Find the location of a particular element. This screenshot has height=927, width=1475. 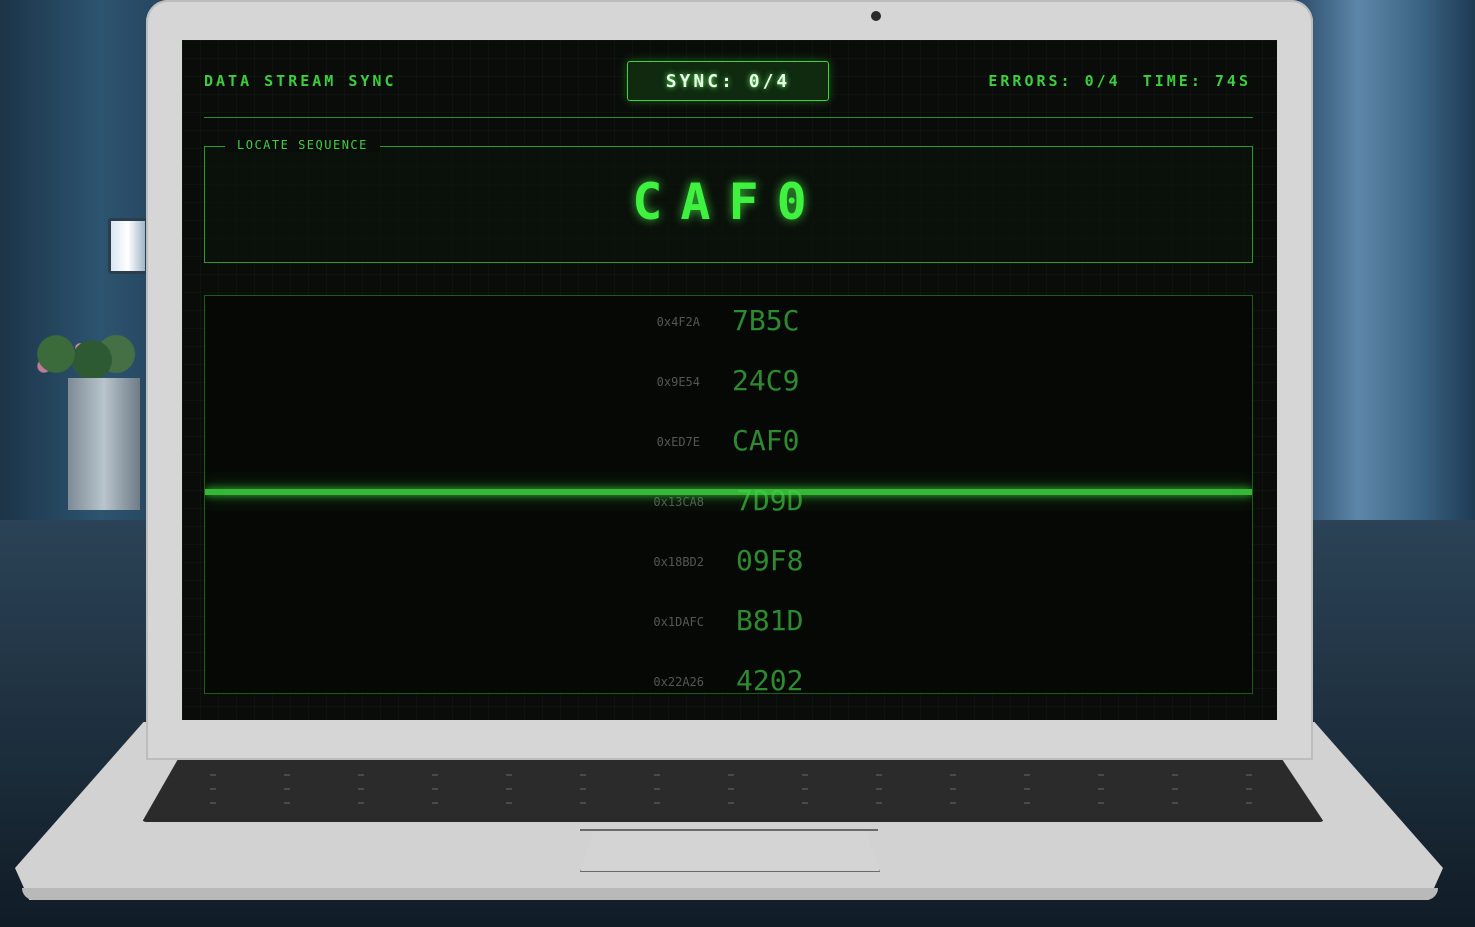

wall-lamp is located at coordinates (128, 246).